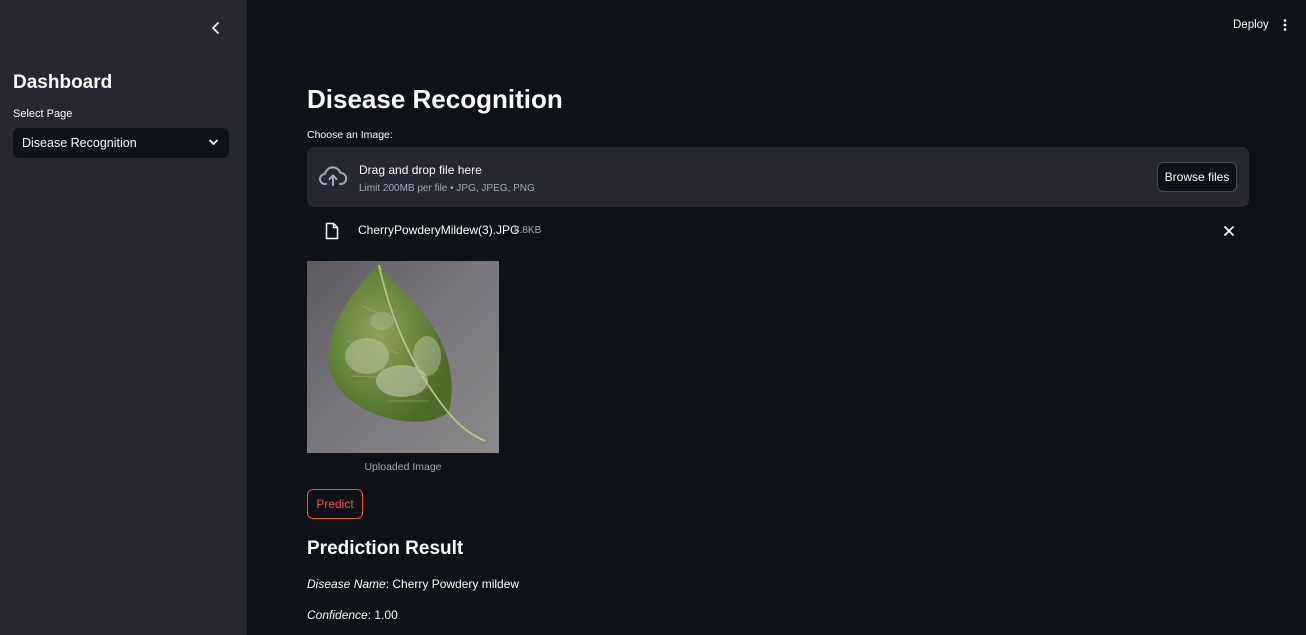  I want to click on confidence-line: Confidence: 1.00, so click(352, 615).